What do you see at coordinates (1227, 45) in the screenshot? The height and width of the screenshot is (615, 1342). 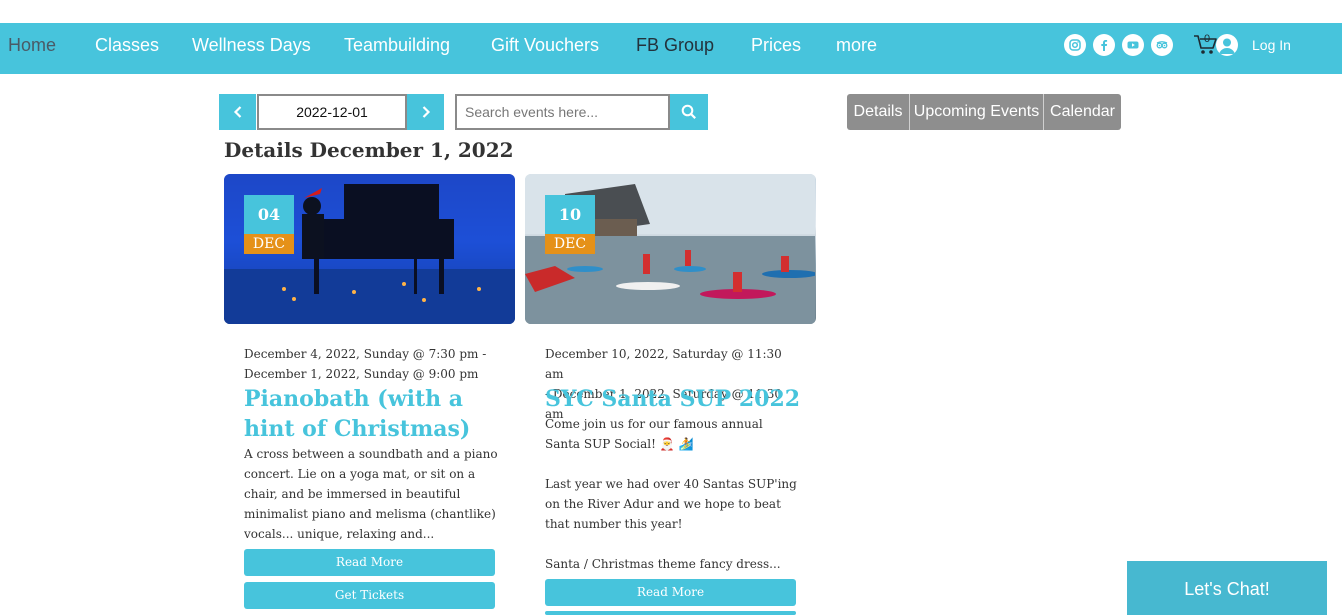 I see `user-avatar-icon` at bounding box center [1227, 45].